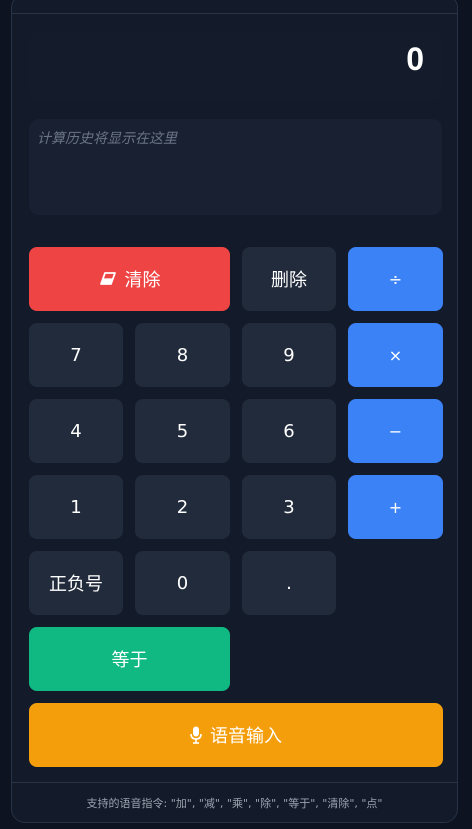 The image size is (472, 829). I want to click on multiply-button-label: ×, so click(395, 355).